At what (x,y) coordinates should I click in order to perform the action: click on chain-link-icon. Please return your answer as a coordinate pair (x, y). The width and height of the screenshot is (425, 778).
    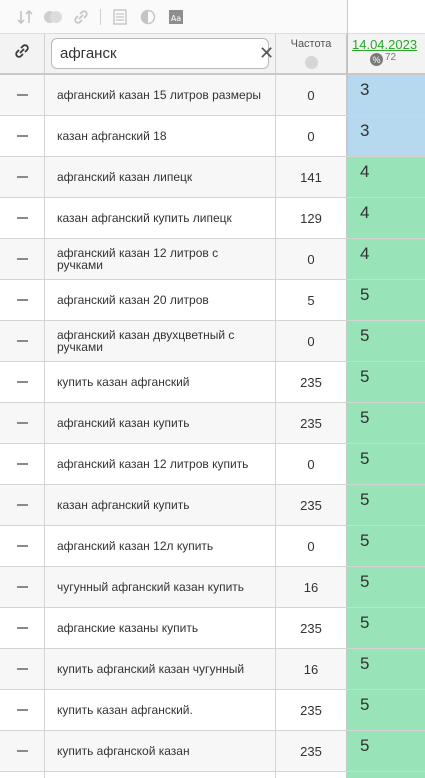
    Looking at the image, I should click on (22, 53).